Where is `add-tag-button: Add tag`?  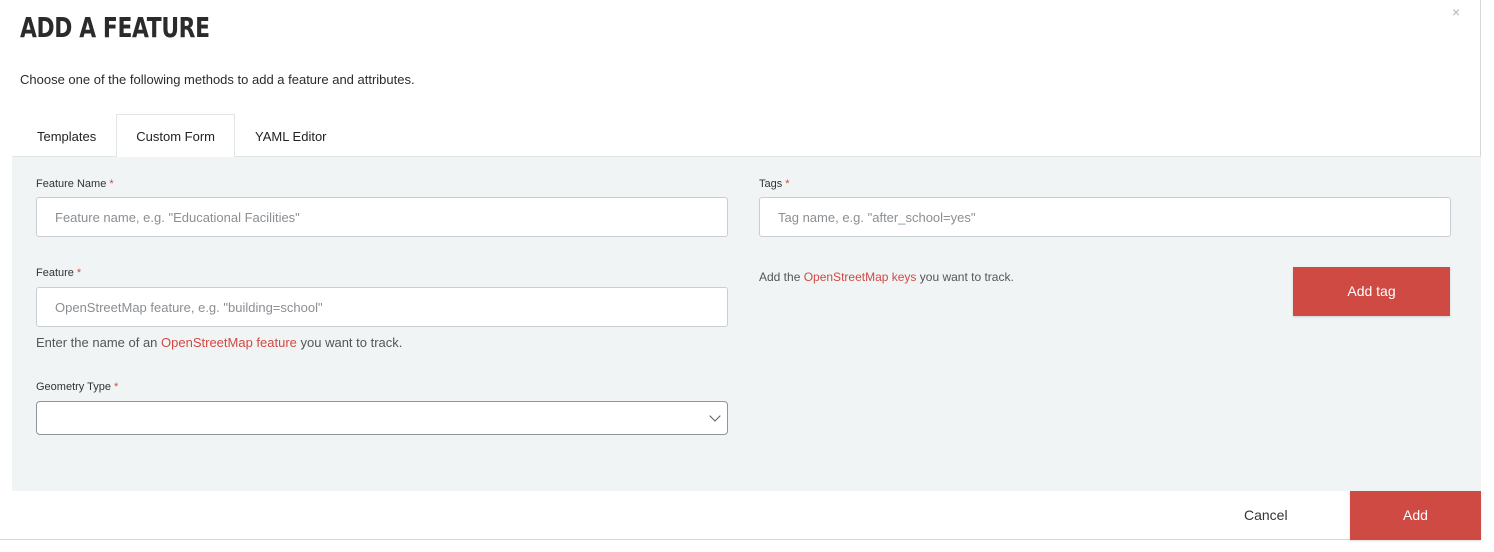
add-tag-button: Add tag is located at coordinates (1371, 291).